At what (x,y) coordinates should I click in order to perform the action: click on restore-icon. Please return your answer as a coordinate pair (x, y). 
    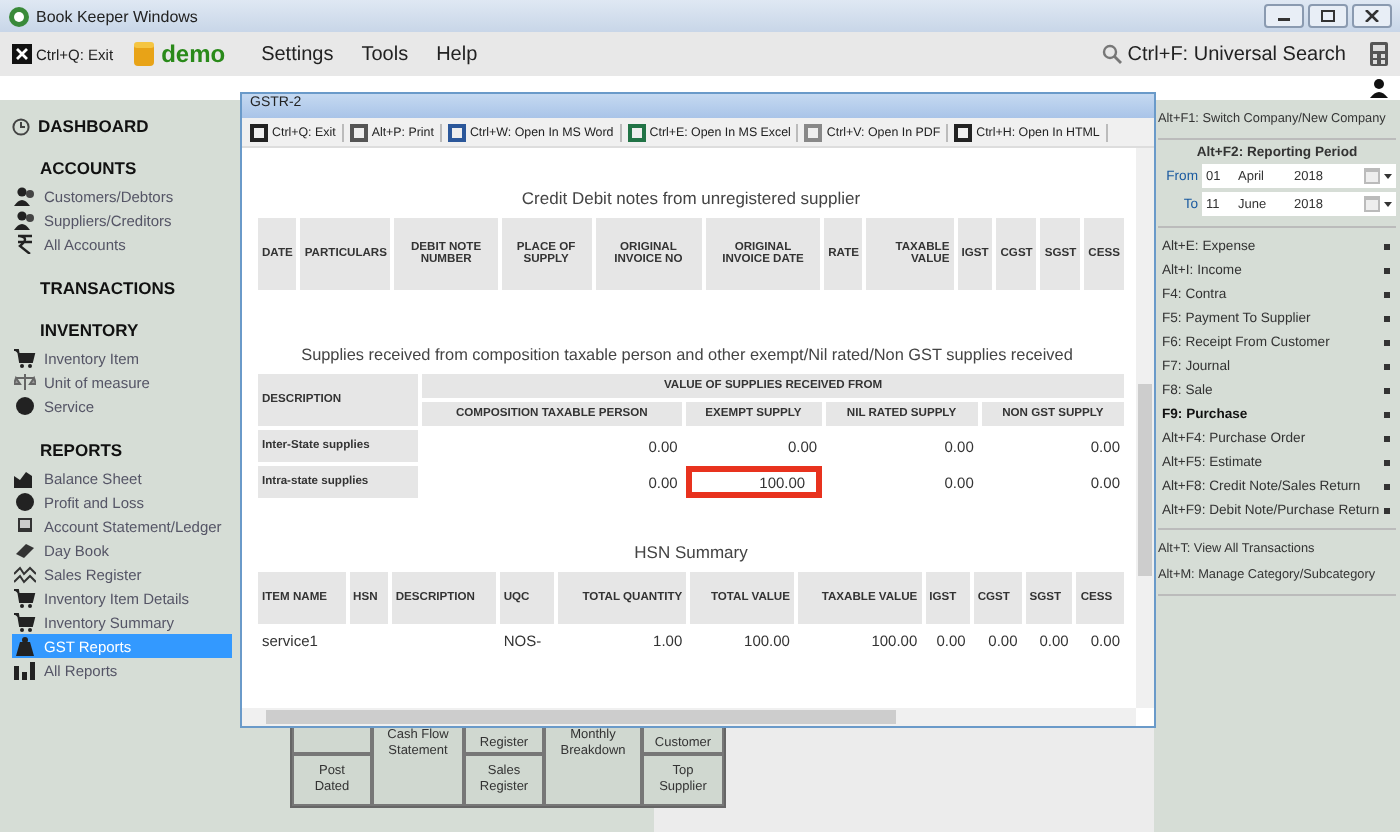
    Looking at the image, I should click on (1328, 16).